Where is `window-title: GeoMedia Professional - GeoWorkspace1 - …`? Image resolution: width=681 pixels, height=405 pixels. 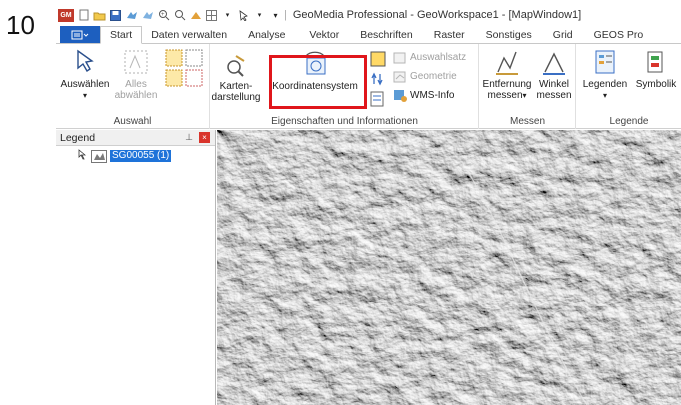
window-title: GeoMedia Professional - GeoWorkspace1 - … is located at coordinates (437, 15).